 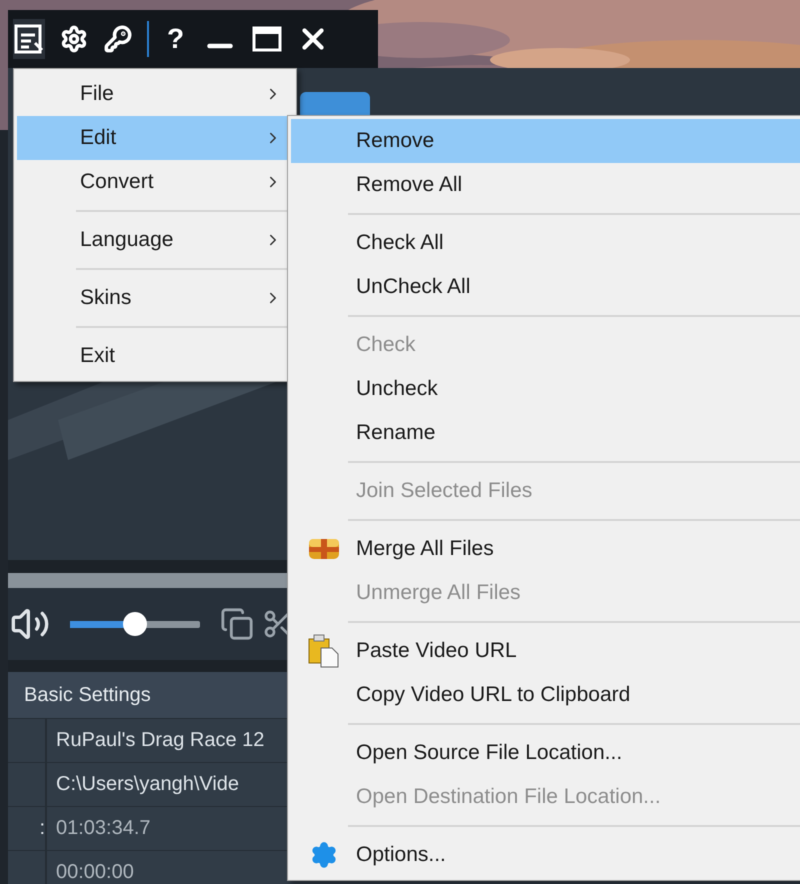 I want to click on menu-item: Check All, so click(x=545, y=243).